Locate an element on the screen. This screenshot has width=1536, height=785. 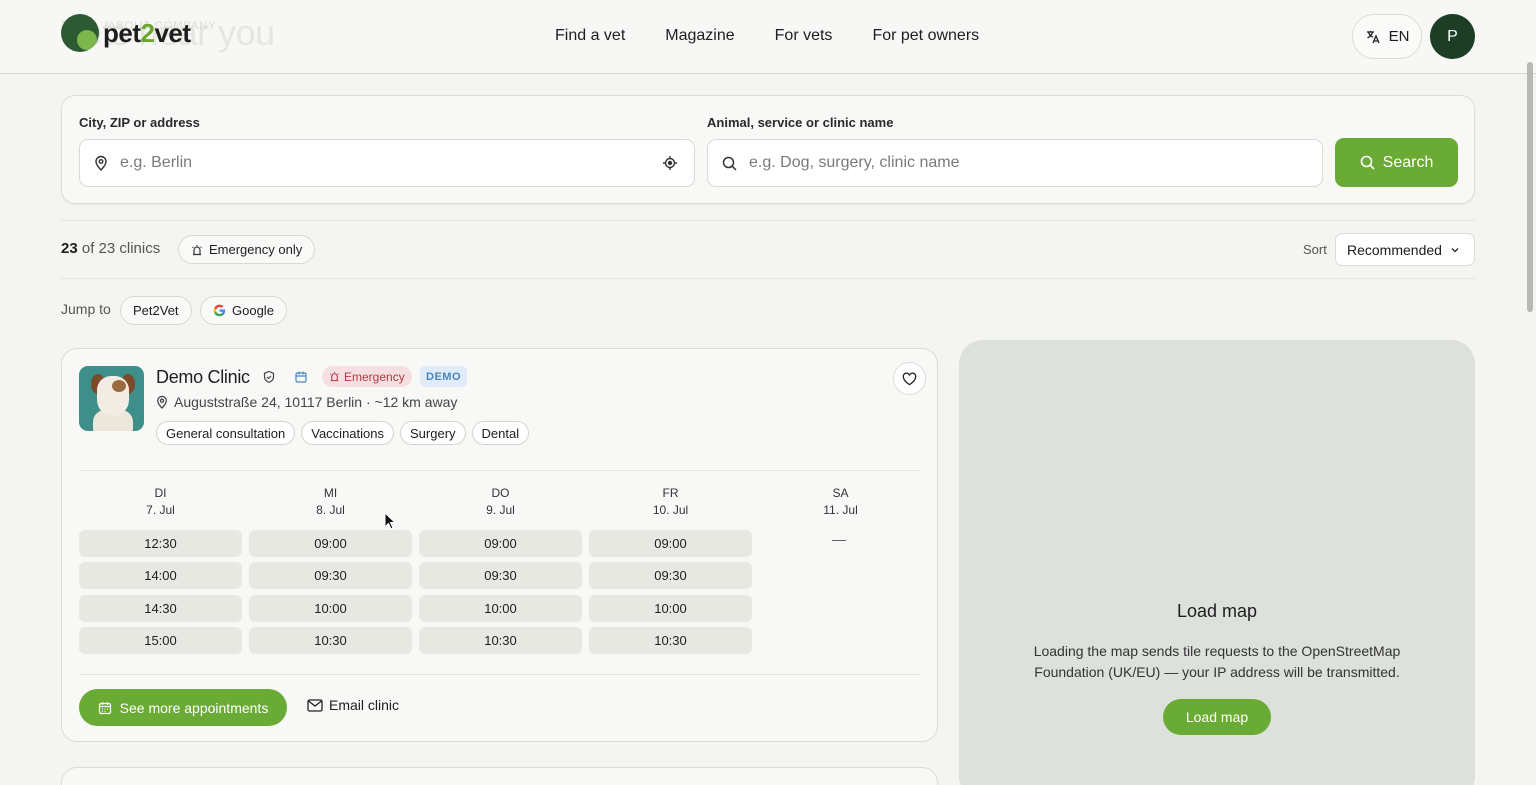
calendar-icon is located at coordinates (104, 707).